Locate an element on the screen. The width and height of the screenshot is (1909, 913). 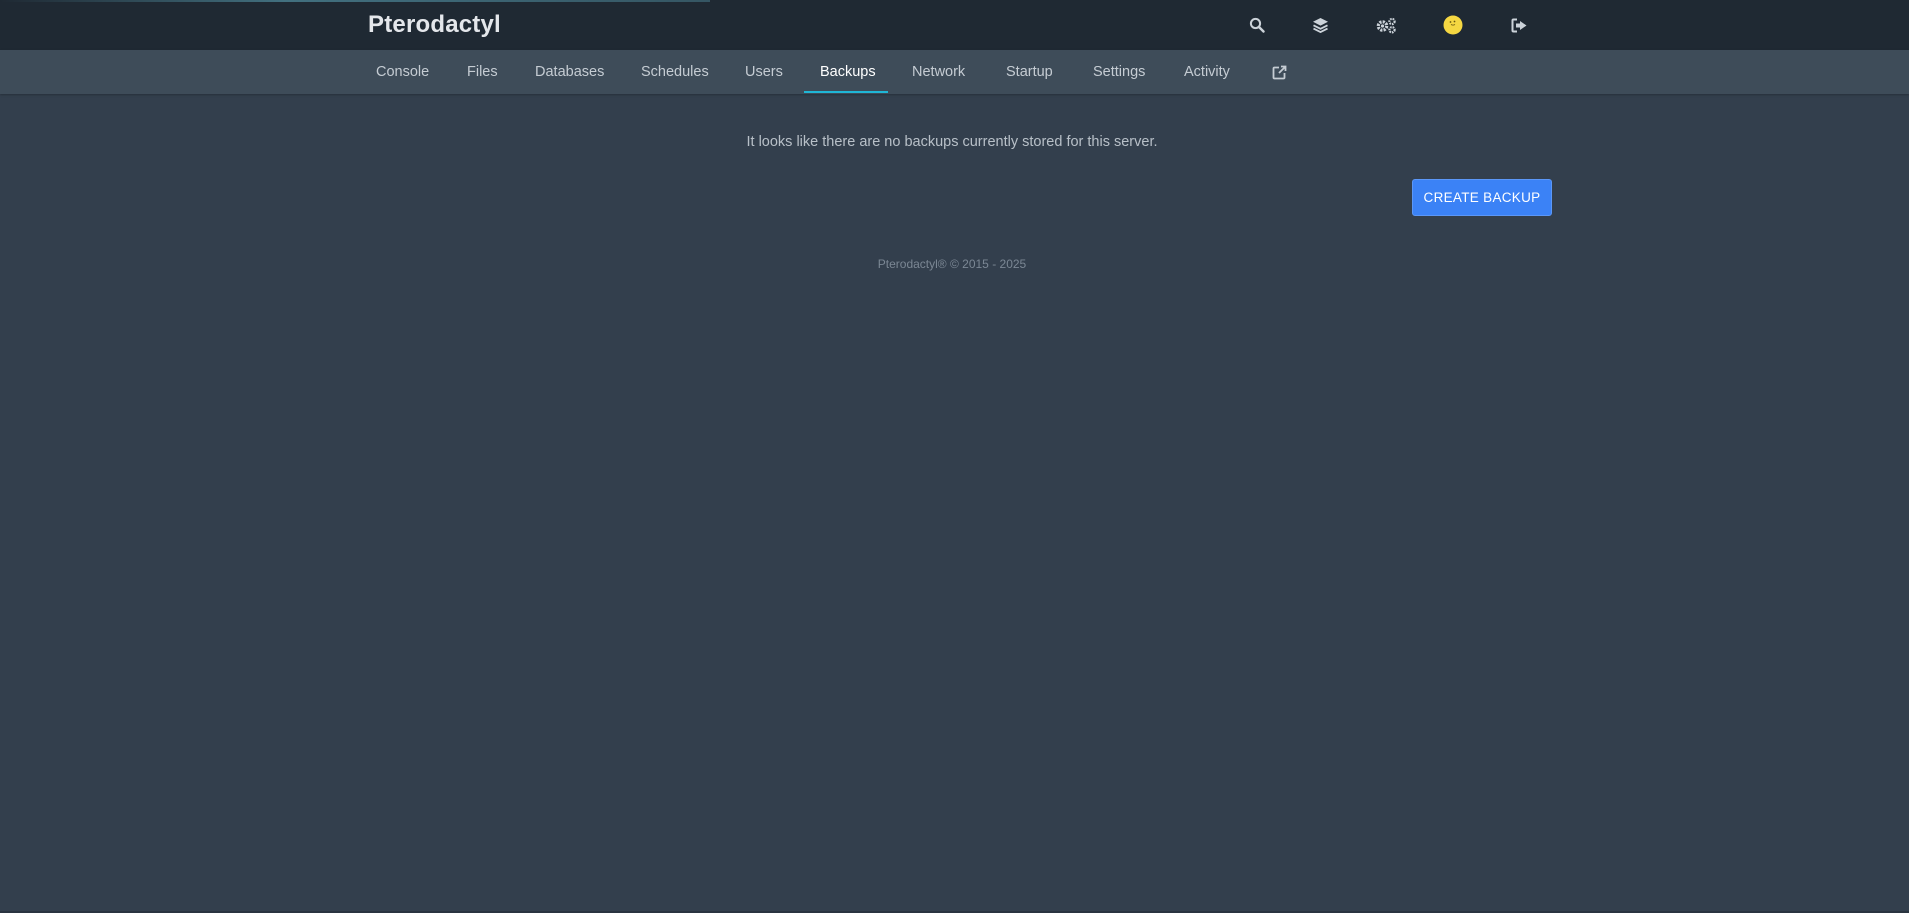
create-backup-button: CREATE BACKUP is located at coordinates (1482, 197).